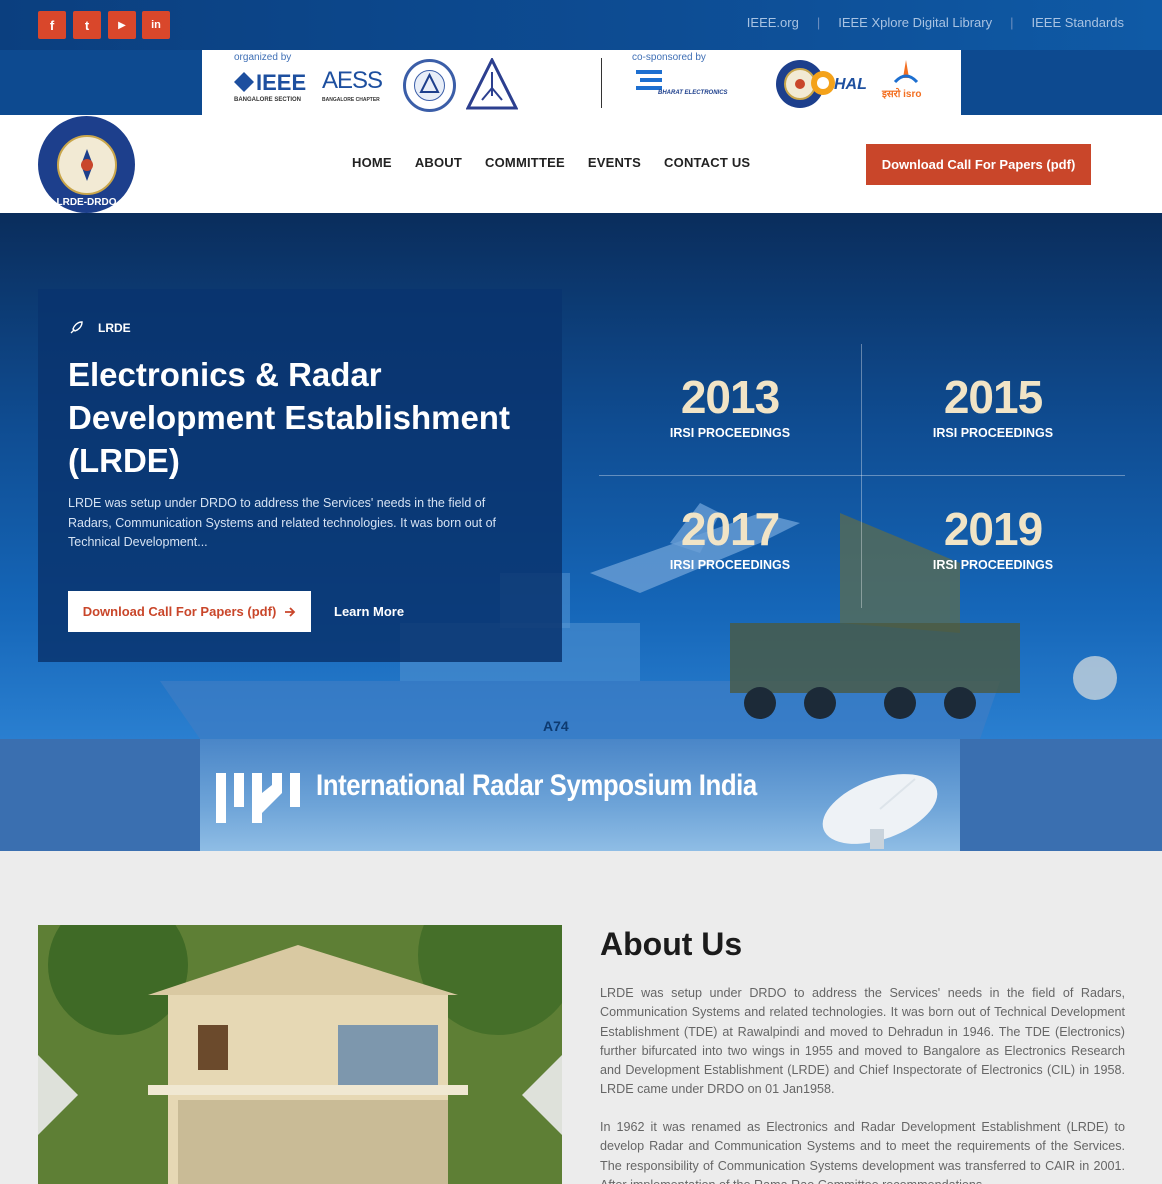  I want to click on proceedings-2015: 2015 IRSI PROCEEDINGS, so click(993, 410).